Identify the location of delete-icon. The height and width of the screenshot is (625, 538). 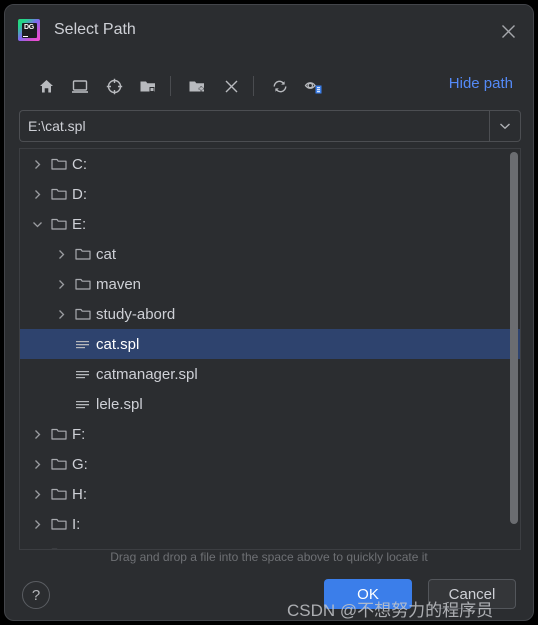
(231, 86).